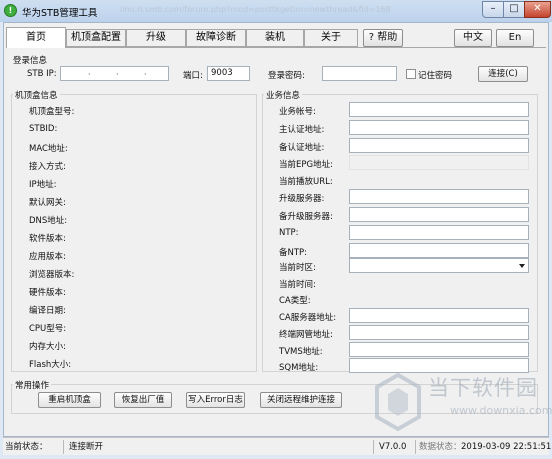 This screenshot has height=459, width=552. Describe the element at coordinates (306, 335) in the screenshot. I see `terminal-nms-label: 终端网管地址:` at that location.